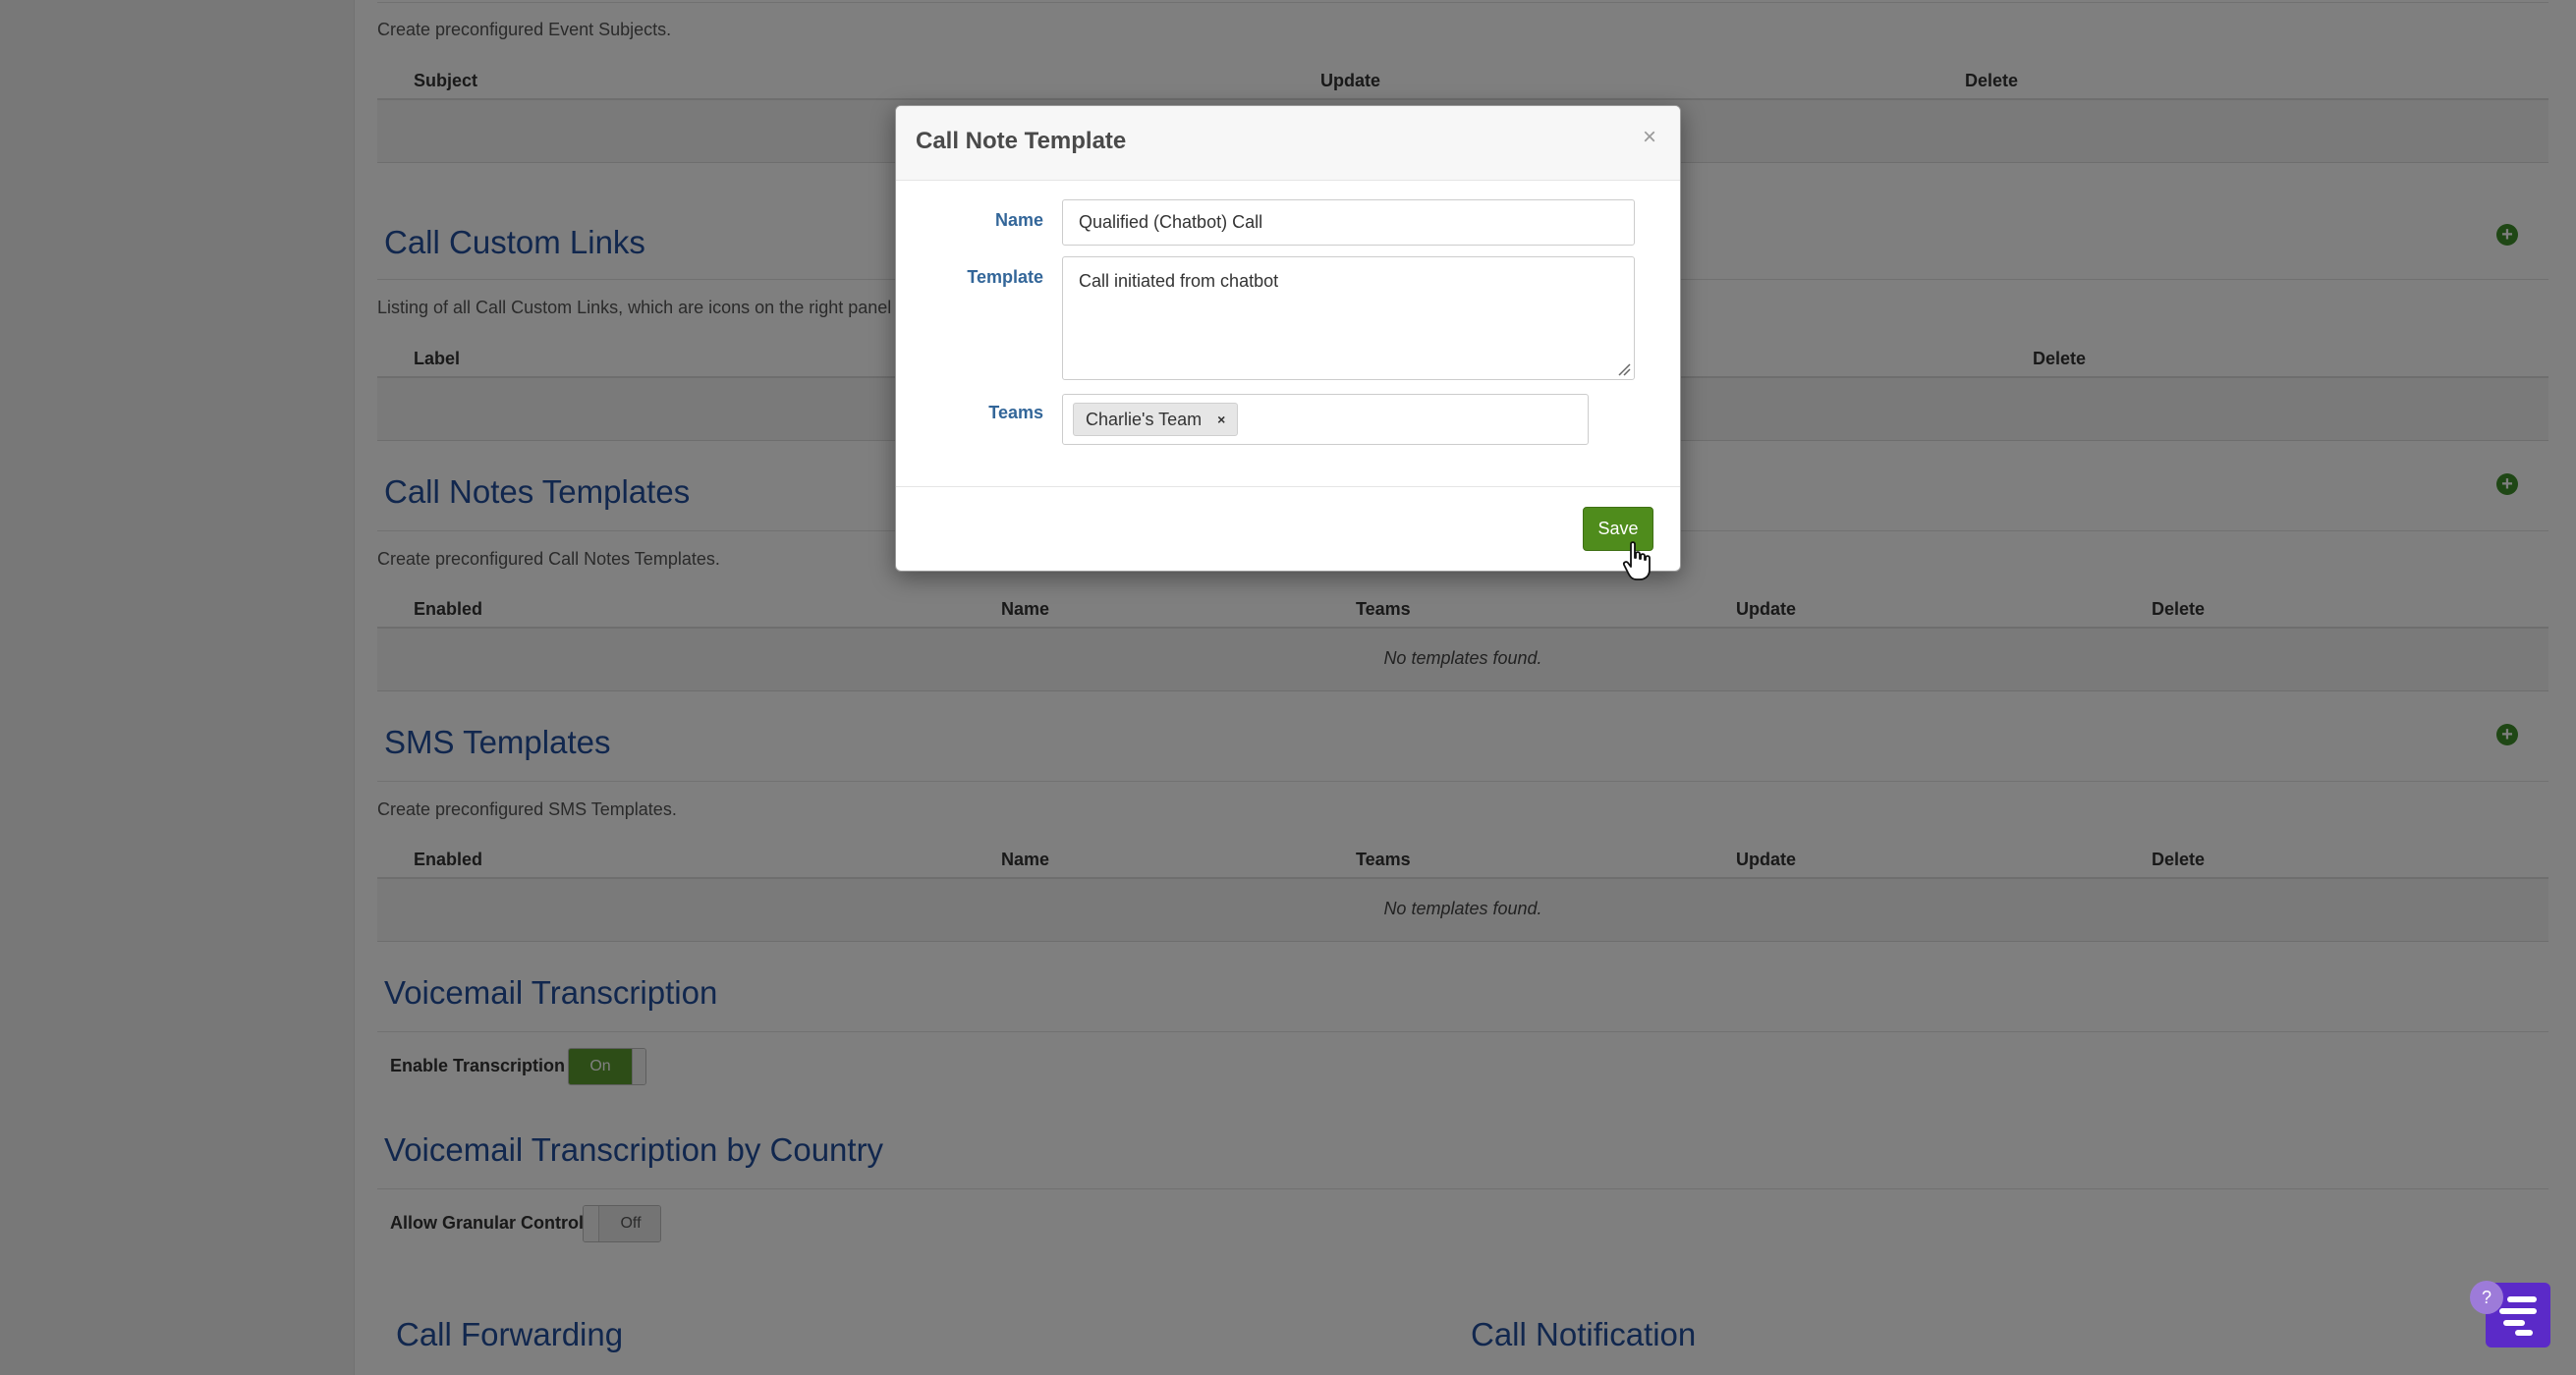 The width and height of the screenshot is (2576, 1375). What do you see at coordinates (1015, 412) in the screenshot?
I see `teams-label: Teams` at bounding box center [1015, 412].